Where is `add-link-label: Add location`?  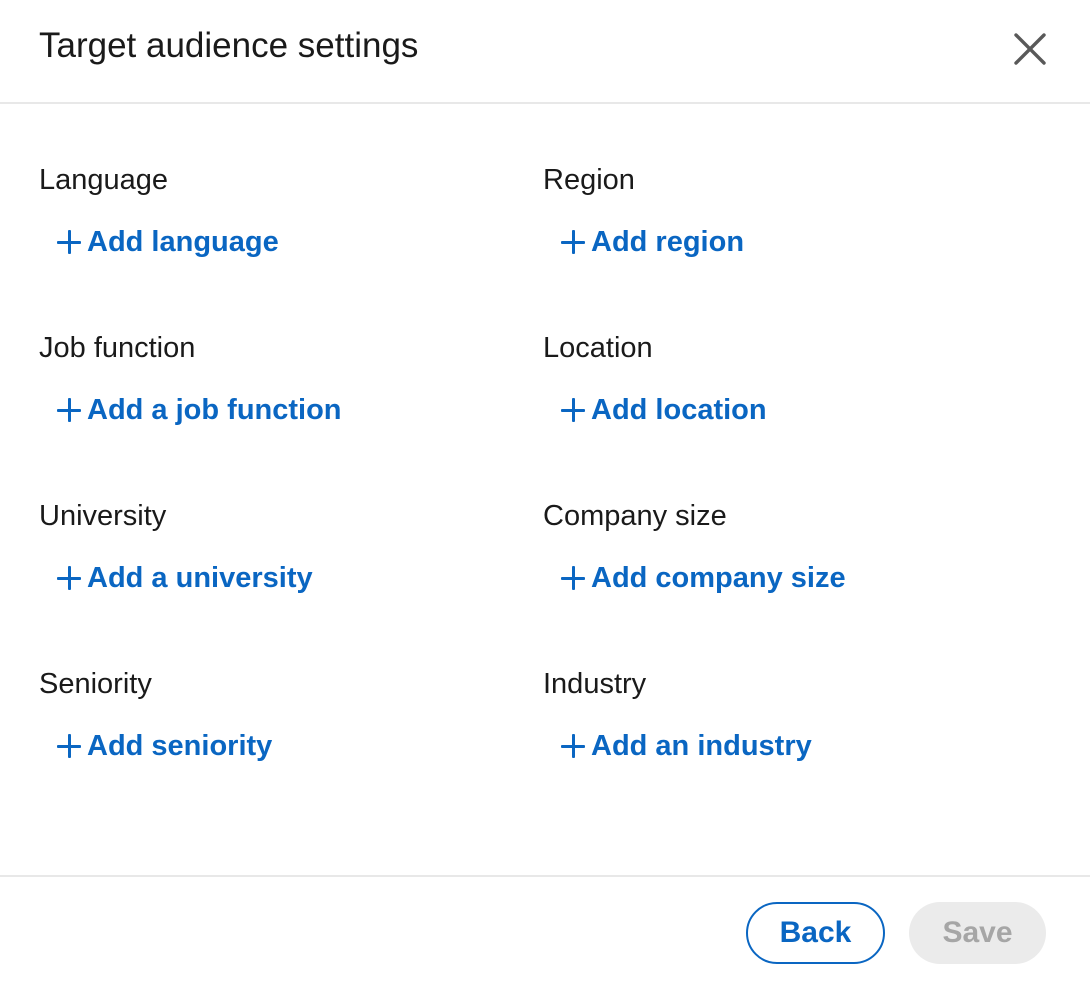 add-link-label: Add location is located at coordinates (679, 410).